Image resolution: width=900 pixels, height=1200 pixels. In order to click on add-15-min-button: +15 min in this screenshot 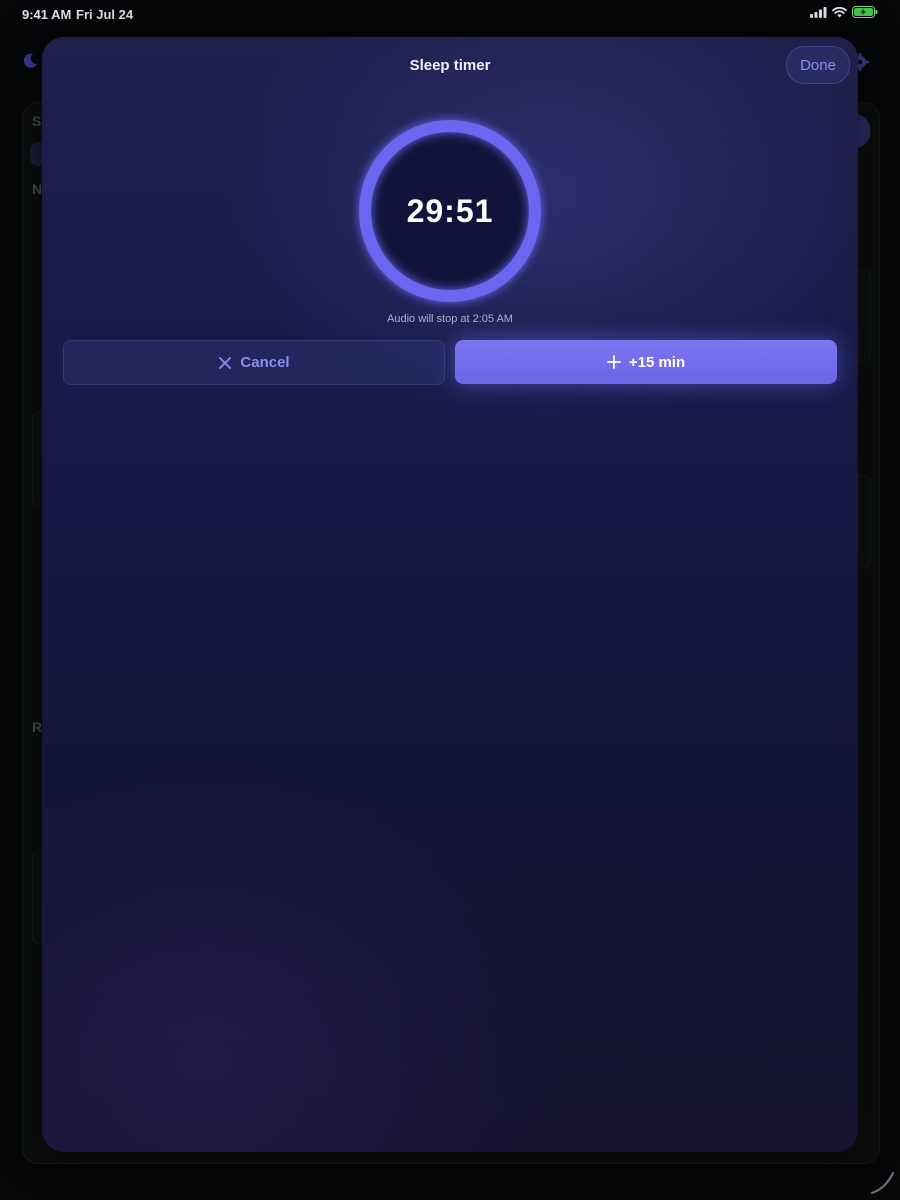, I will do `click(646, 362)`.